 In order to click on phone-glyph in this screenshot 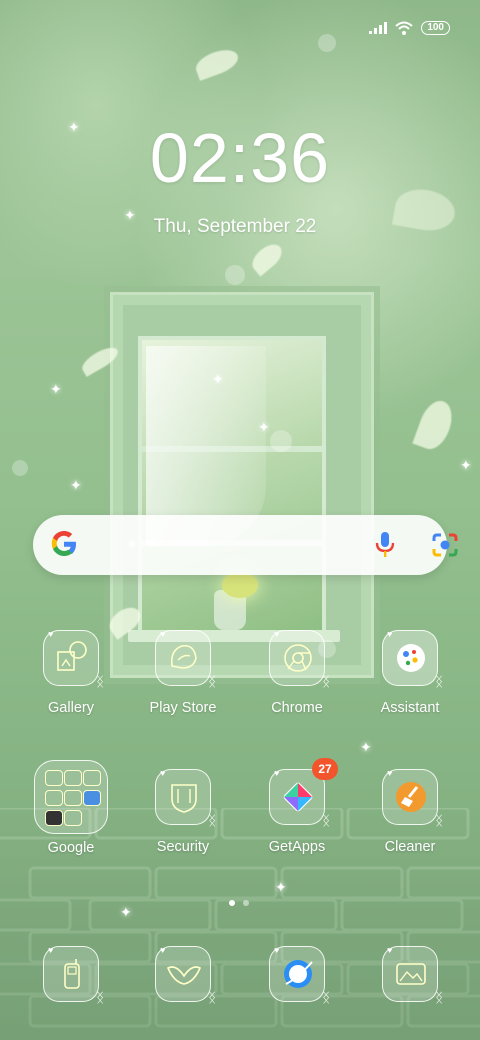, I will do `click(72, 974)`.